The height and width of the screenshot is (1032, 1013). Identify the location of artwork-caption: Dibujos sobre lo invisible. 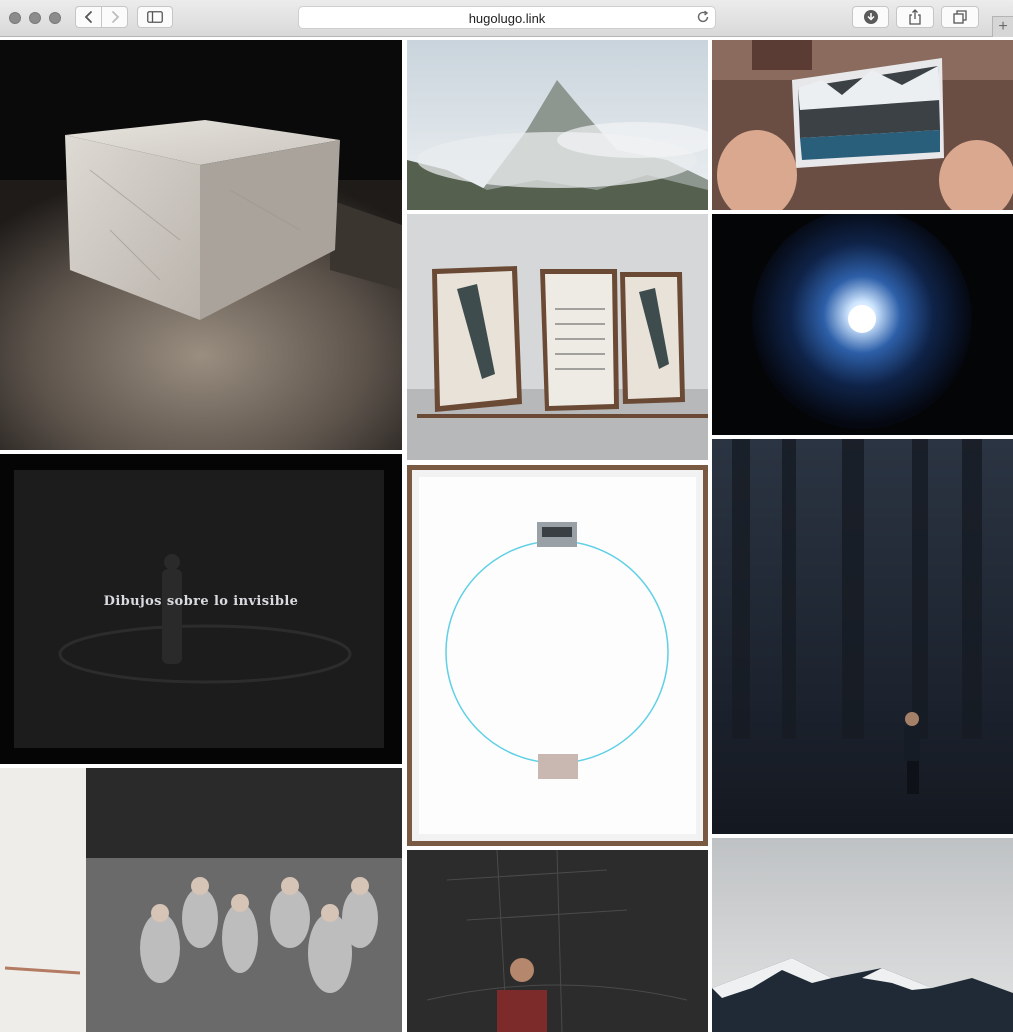
(201, 601).